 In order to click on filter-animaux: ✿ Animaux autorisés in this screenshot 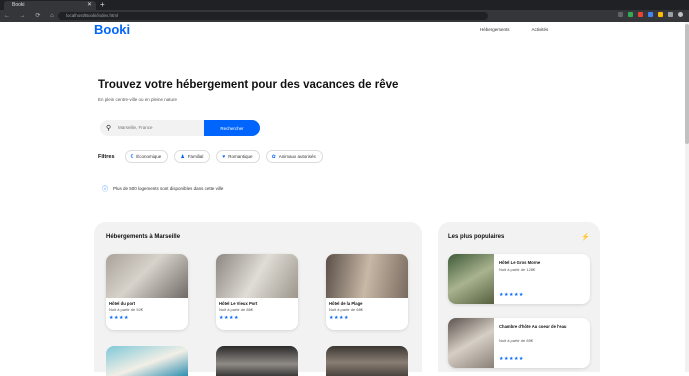, I will do `click(294, 156)`.